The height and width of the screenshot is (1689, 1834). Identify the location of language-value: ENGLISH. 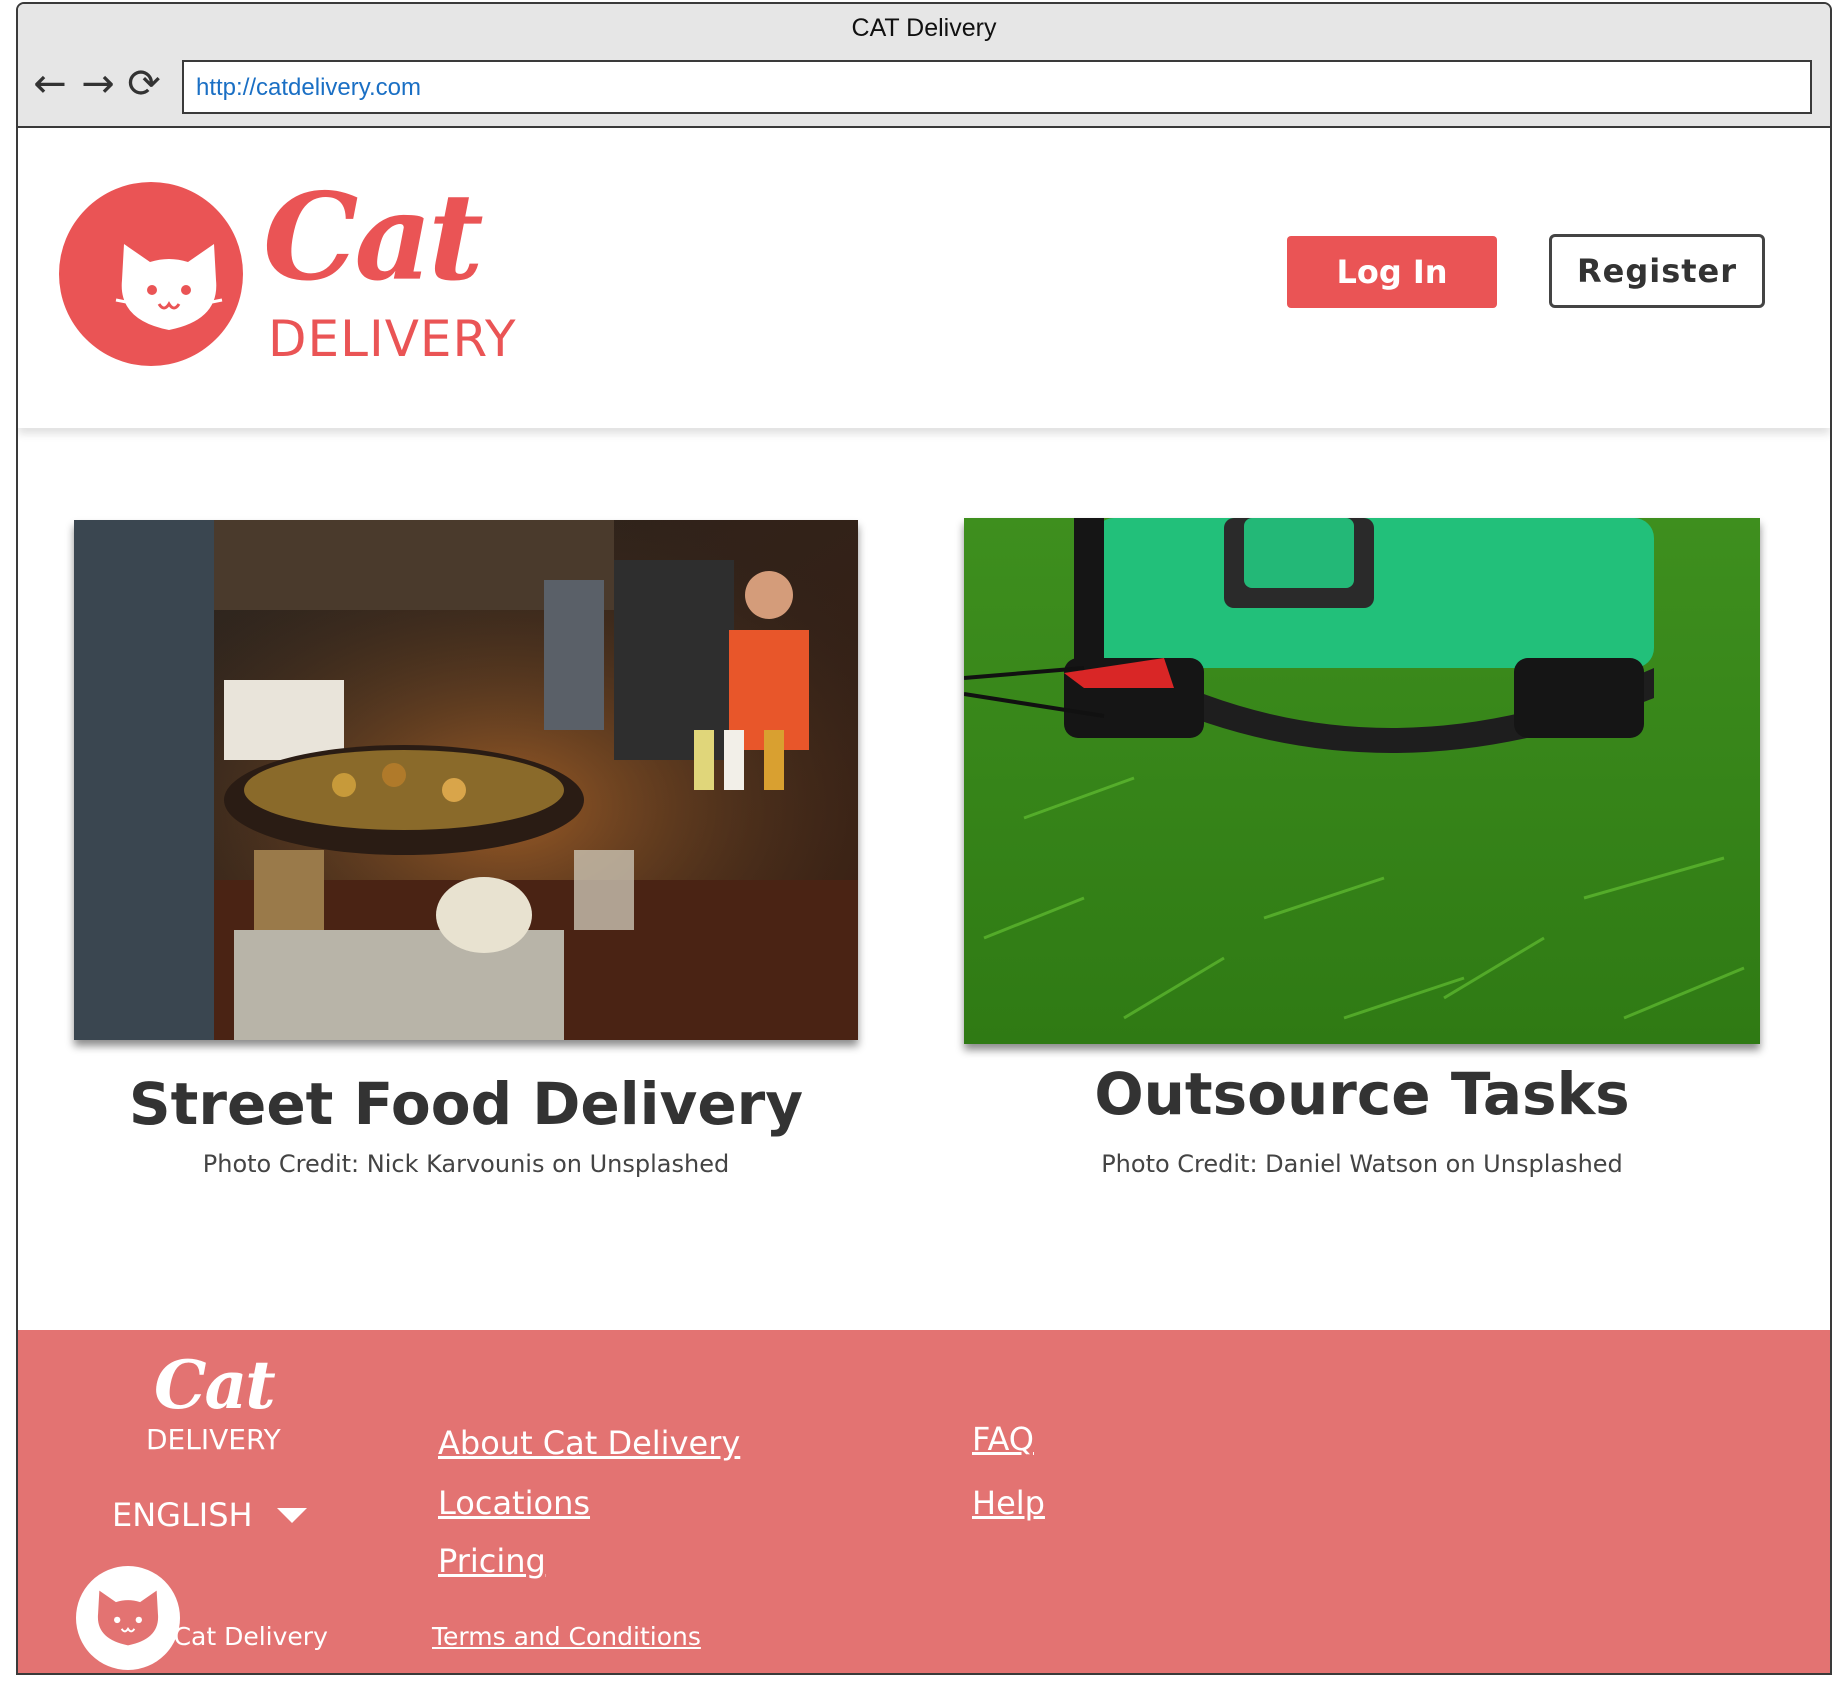
(182, 1515).